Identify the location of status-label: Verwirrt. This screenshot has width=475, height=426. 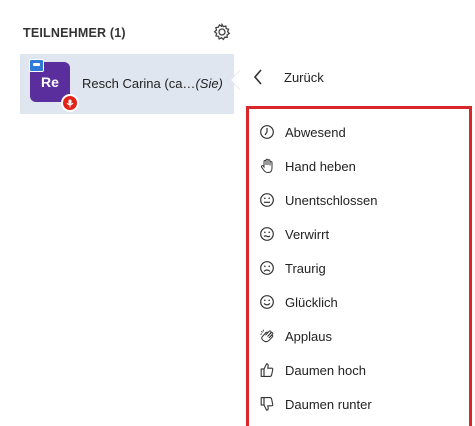
(307, 234).